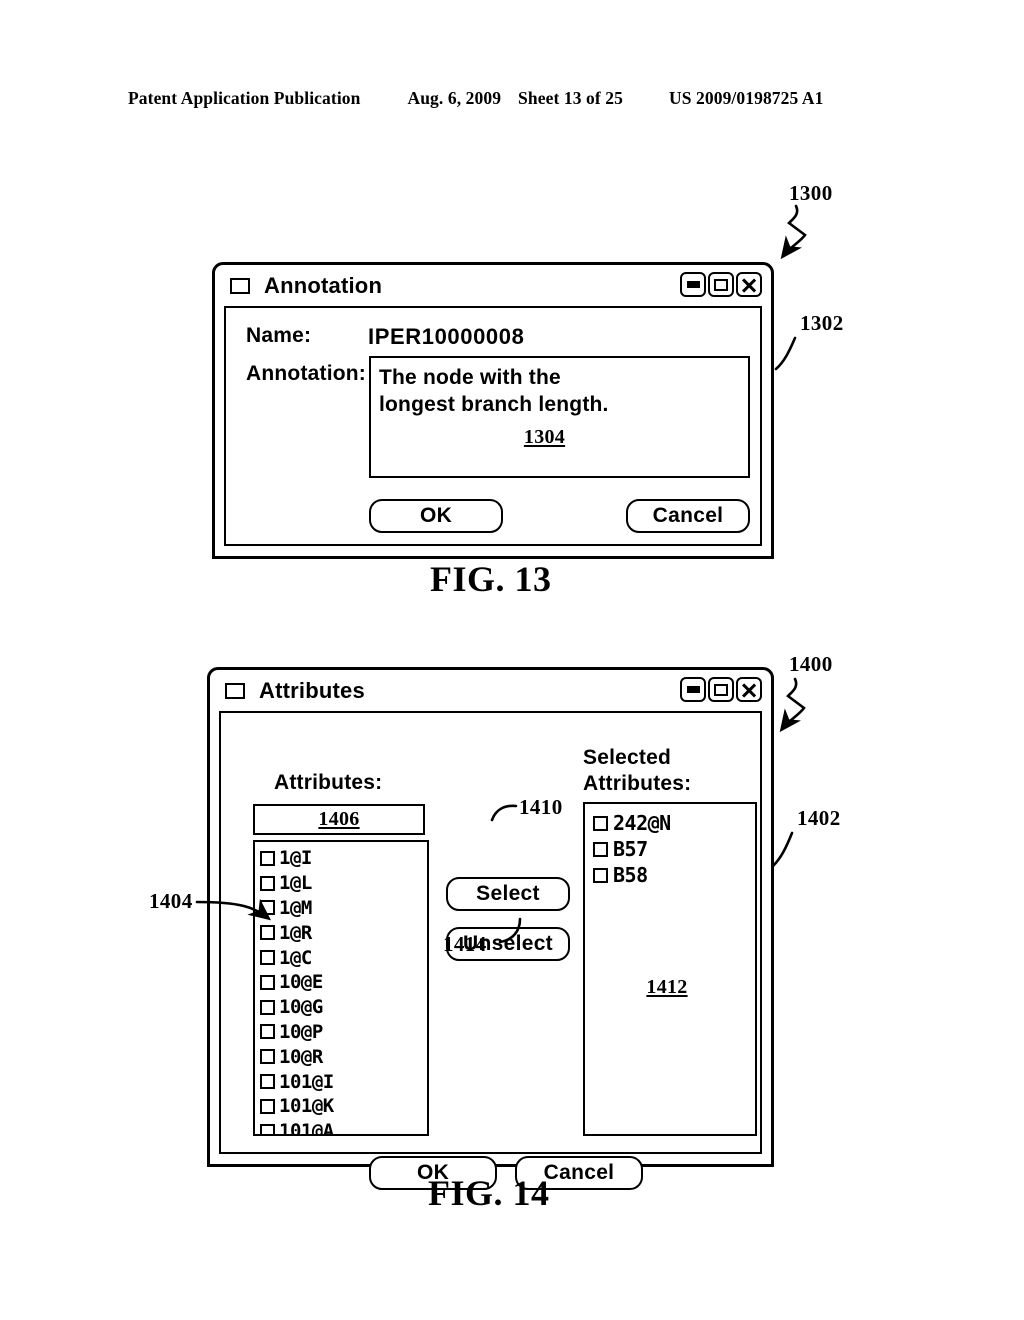 Image resolution: width=1024 pixels, height=1320 pixels. Describe the element at coordinates (343, 1007) in the screenshot. I see `list-item: 10@G` at that location.